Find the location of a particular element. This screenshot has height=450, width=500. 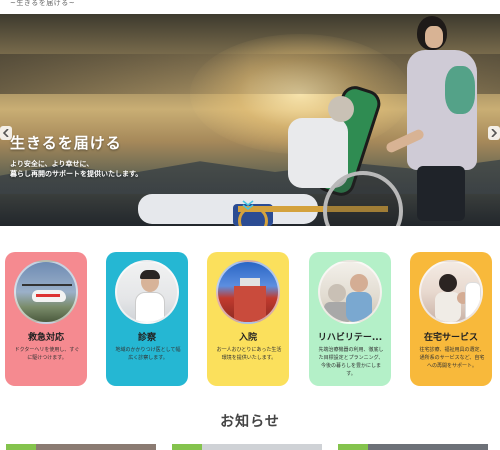

top-bar: ~生きるを届ける~ is located at coordinates (250, 7).